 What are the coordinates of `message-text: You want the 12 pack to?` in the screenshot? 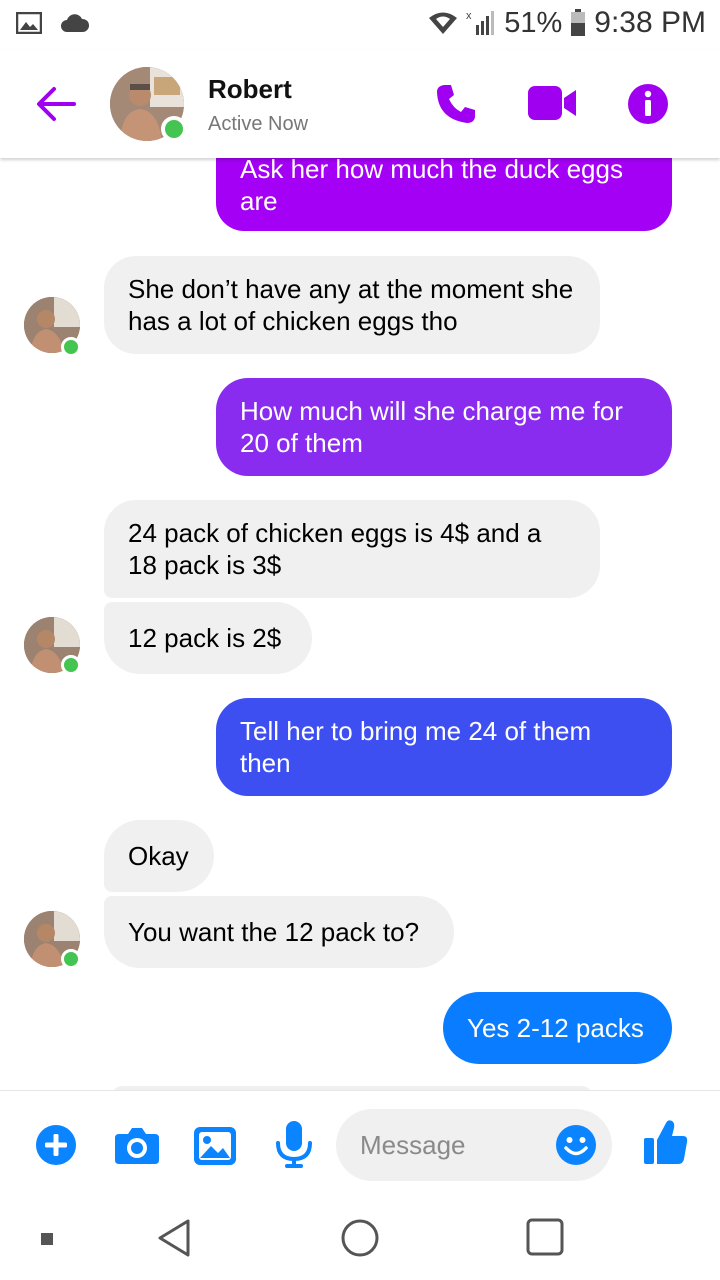 It's located at (274, 932).